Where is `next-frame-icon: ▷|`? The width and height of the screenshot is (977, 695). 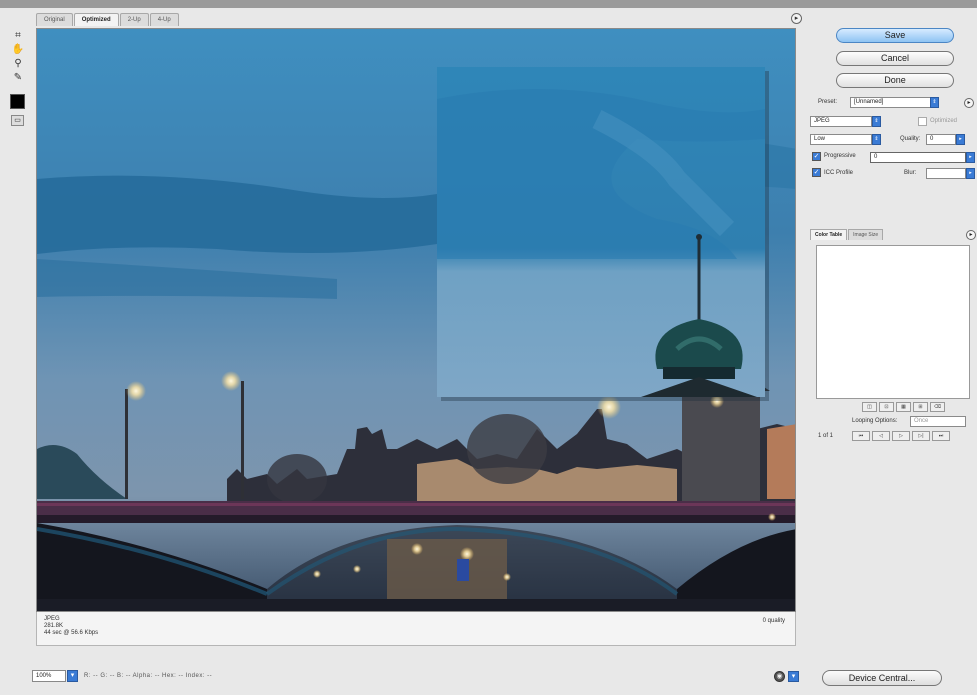 next-frame-icon: ▷| is located at coordinates (921, 436).